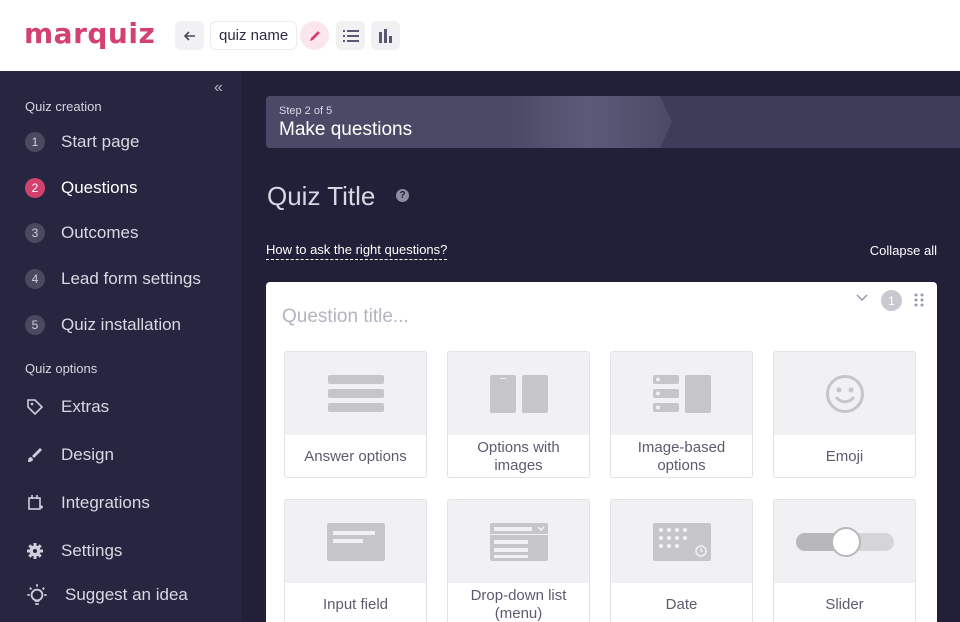 Image resolution: width=960 pixels, height=622 pixels. What do you see at coordinates (100, 141) in the screenshot?
I see `step-label: Start page` at bounding box center [100, 141].